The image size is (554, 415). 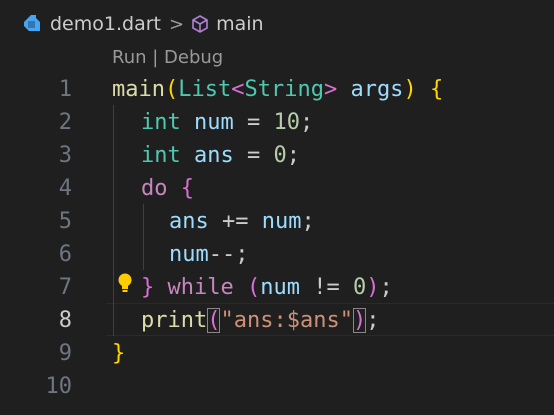 I want to click on token-angle: >, so click(x=330, y=89).